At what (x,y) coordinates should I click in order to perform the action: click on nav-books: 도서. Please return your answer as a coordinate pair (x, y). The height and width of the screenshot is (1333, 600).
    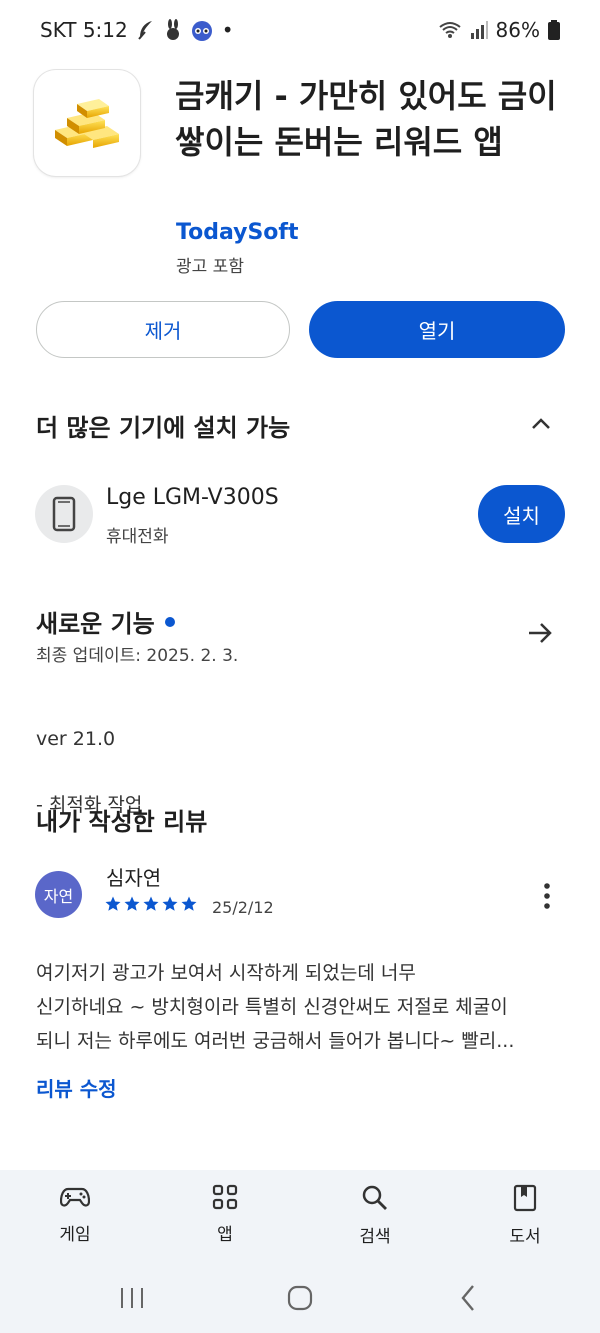
    Looking at the image, I should click on (525, 1215).